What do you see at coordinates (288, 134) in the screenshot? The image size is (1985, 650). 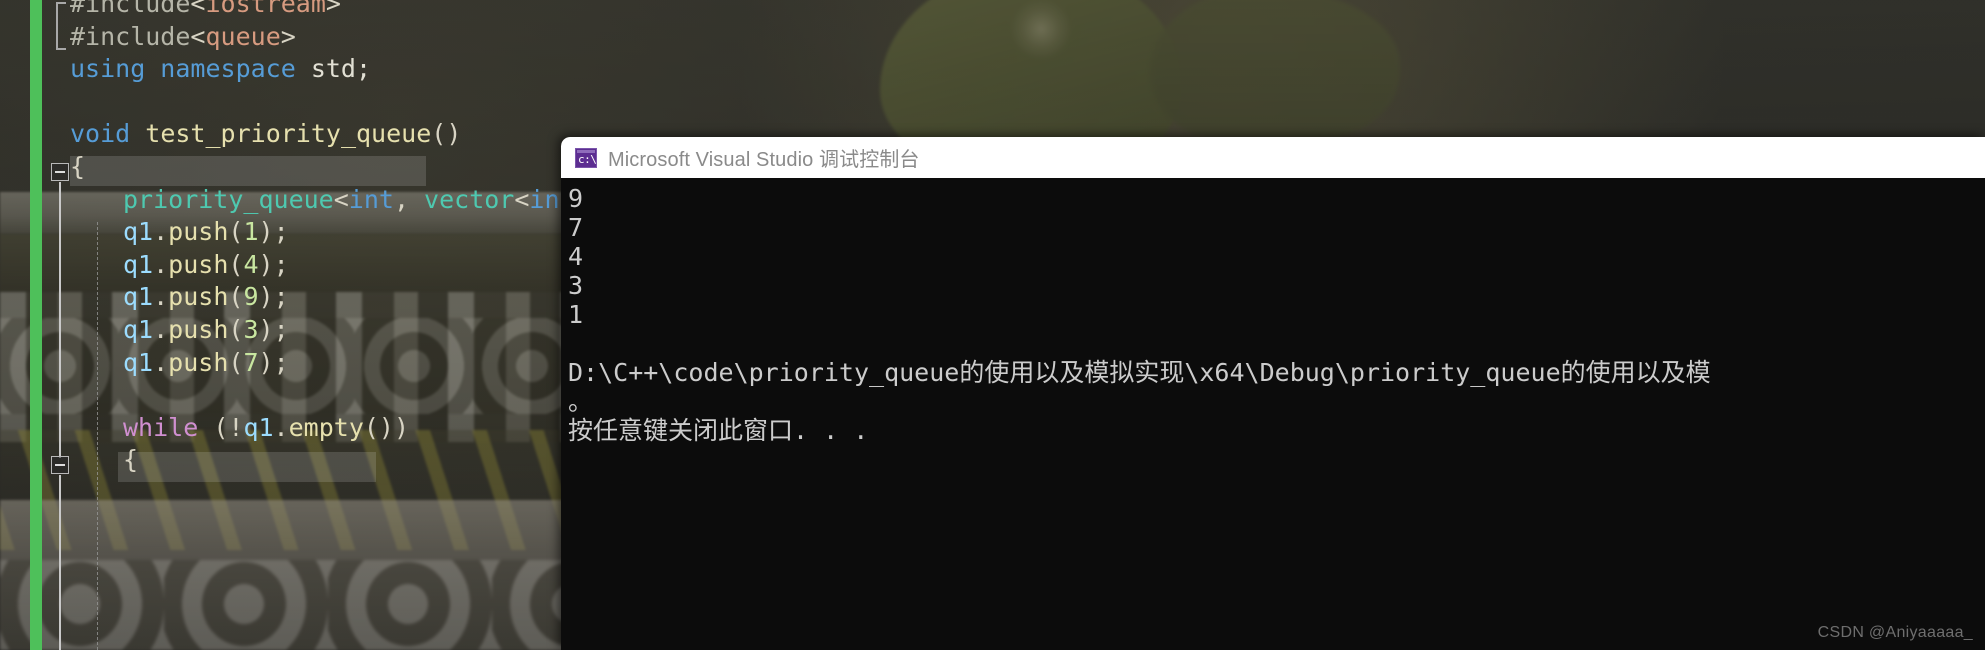 I see `code-token: test_priority_queue` at bounding box center [288, 134].